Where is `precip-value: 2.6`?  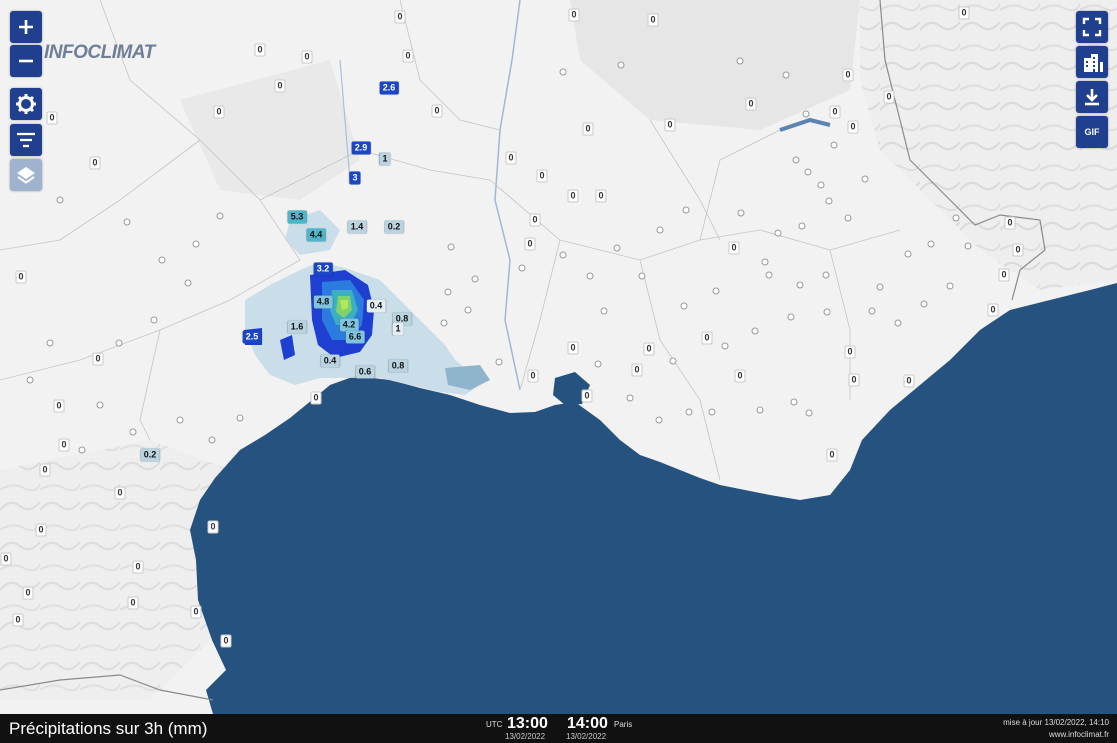 precip-value: 2.6 is located at coordinates (389, 88).